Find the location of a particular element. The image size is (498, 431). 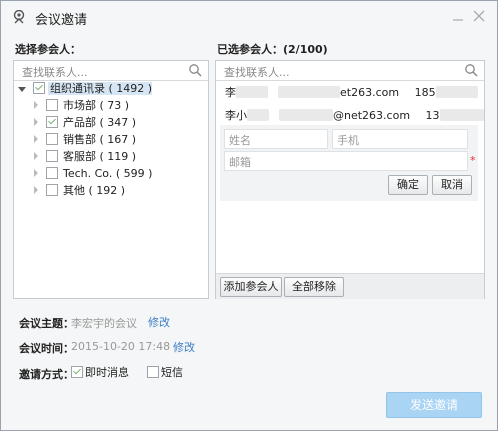

tree-item-label: 产品部 is located at coordinates (79, 122).